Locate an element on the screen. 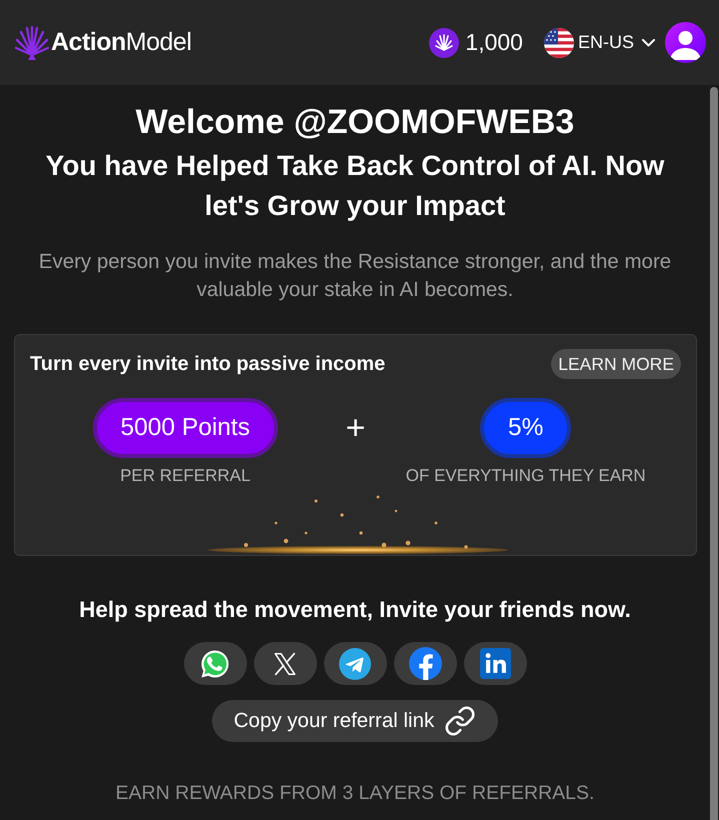  x-logo-icon is located at coordinates (285, 663).